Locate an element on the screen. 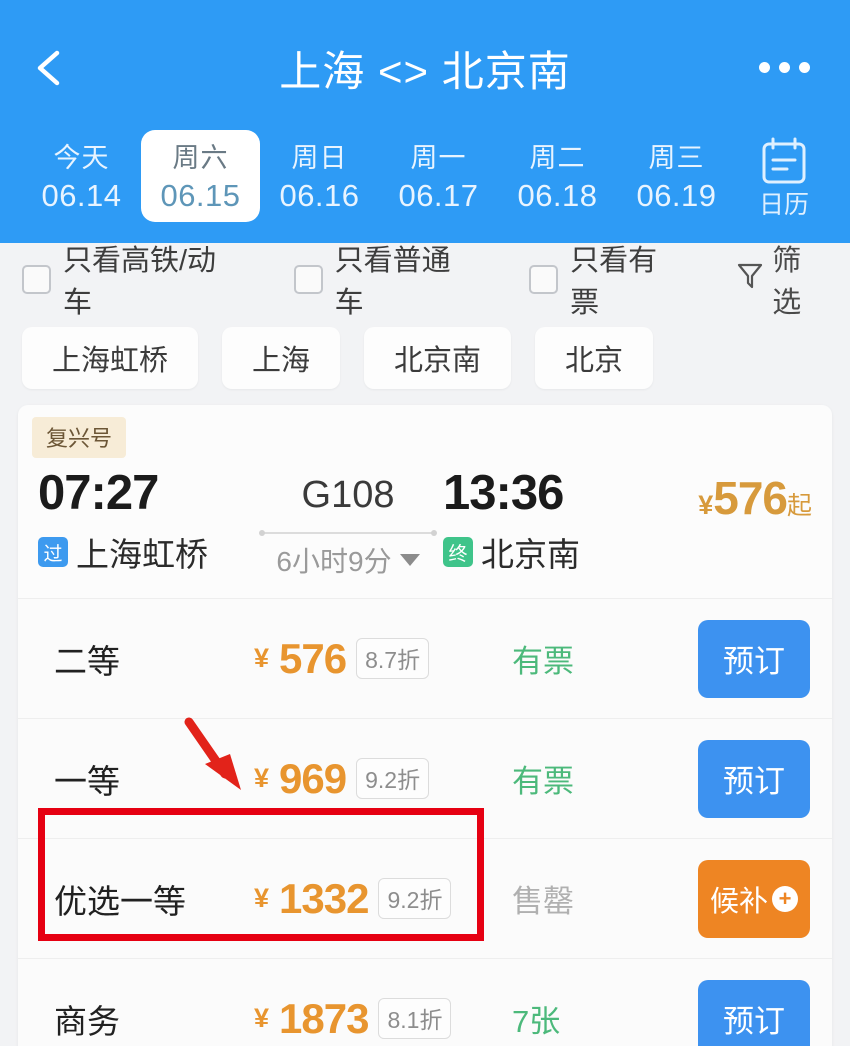 The width and height of the screenshot is (850, 1046). calendar-button: 日历 is located at coordinates (784, 175).